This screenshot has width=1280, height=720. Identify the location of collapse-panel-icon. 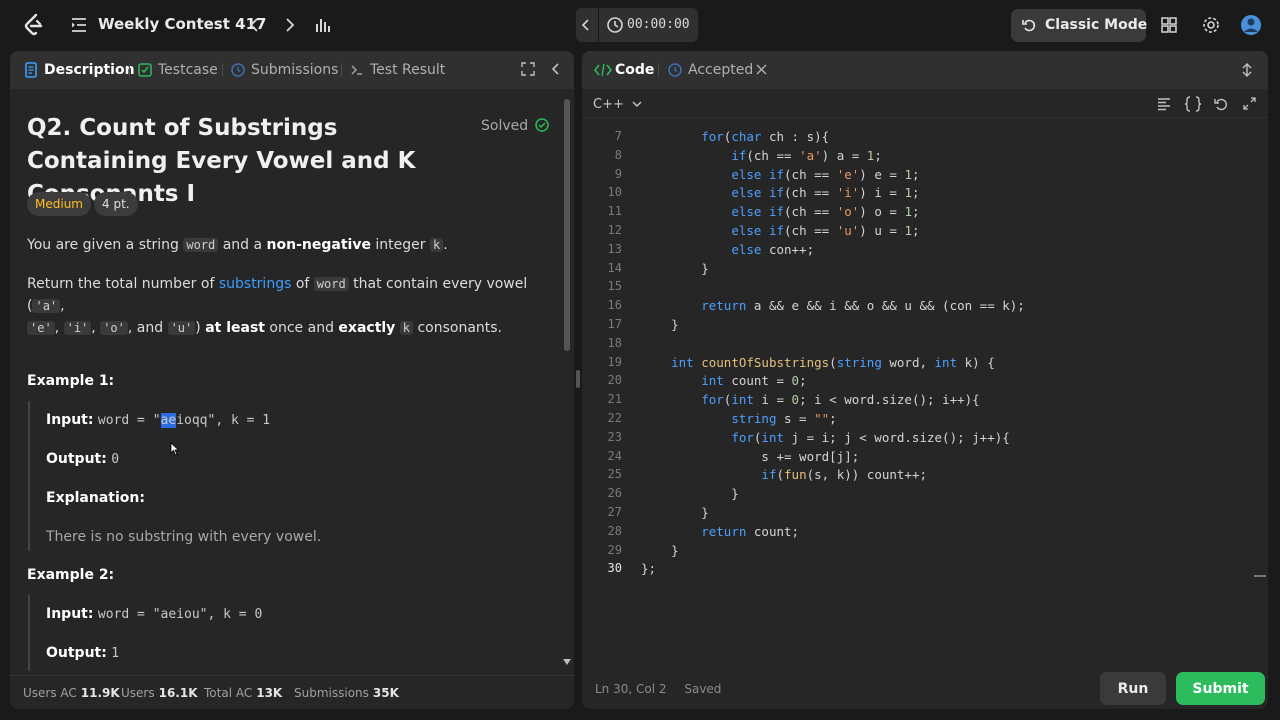
(556, 69).